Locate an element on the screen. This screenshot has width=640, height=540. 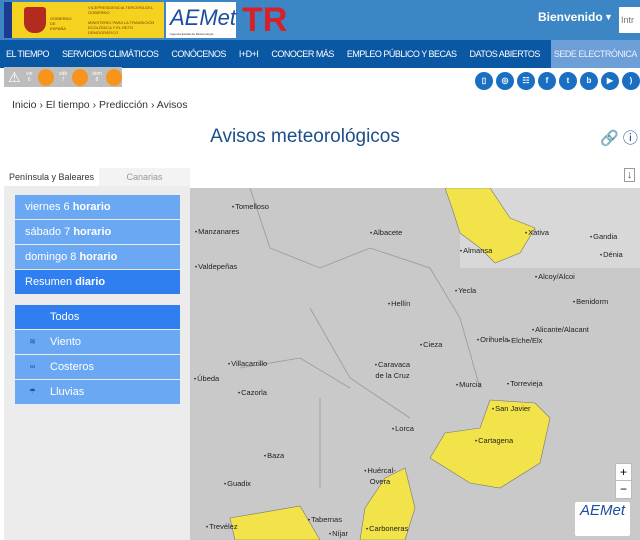
nav-empleo: EMPLEO PÚBLICO Y BECAS is located at coordinates (402, 54).